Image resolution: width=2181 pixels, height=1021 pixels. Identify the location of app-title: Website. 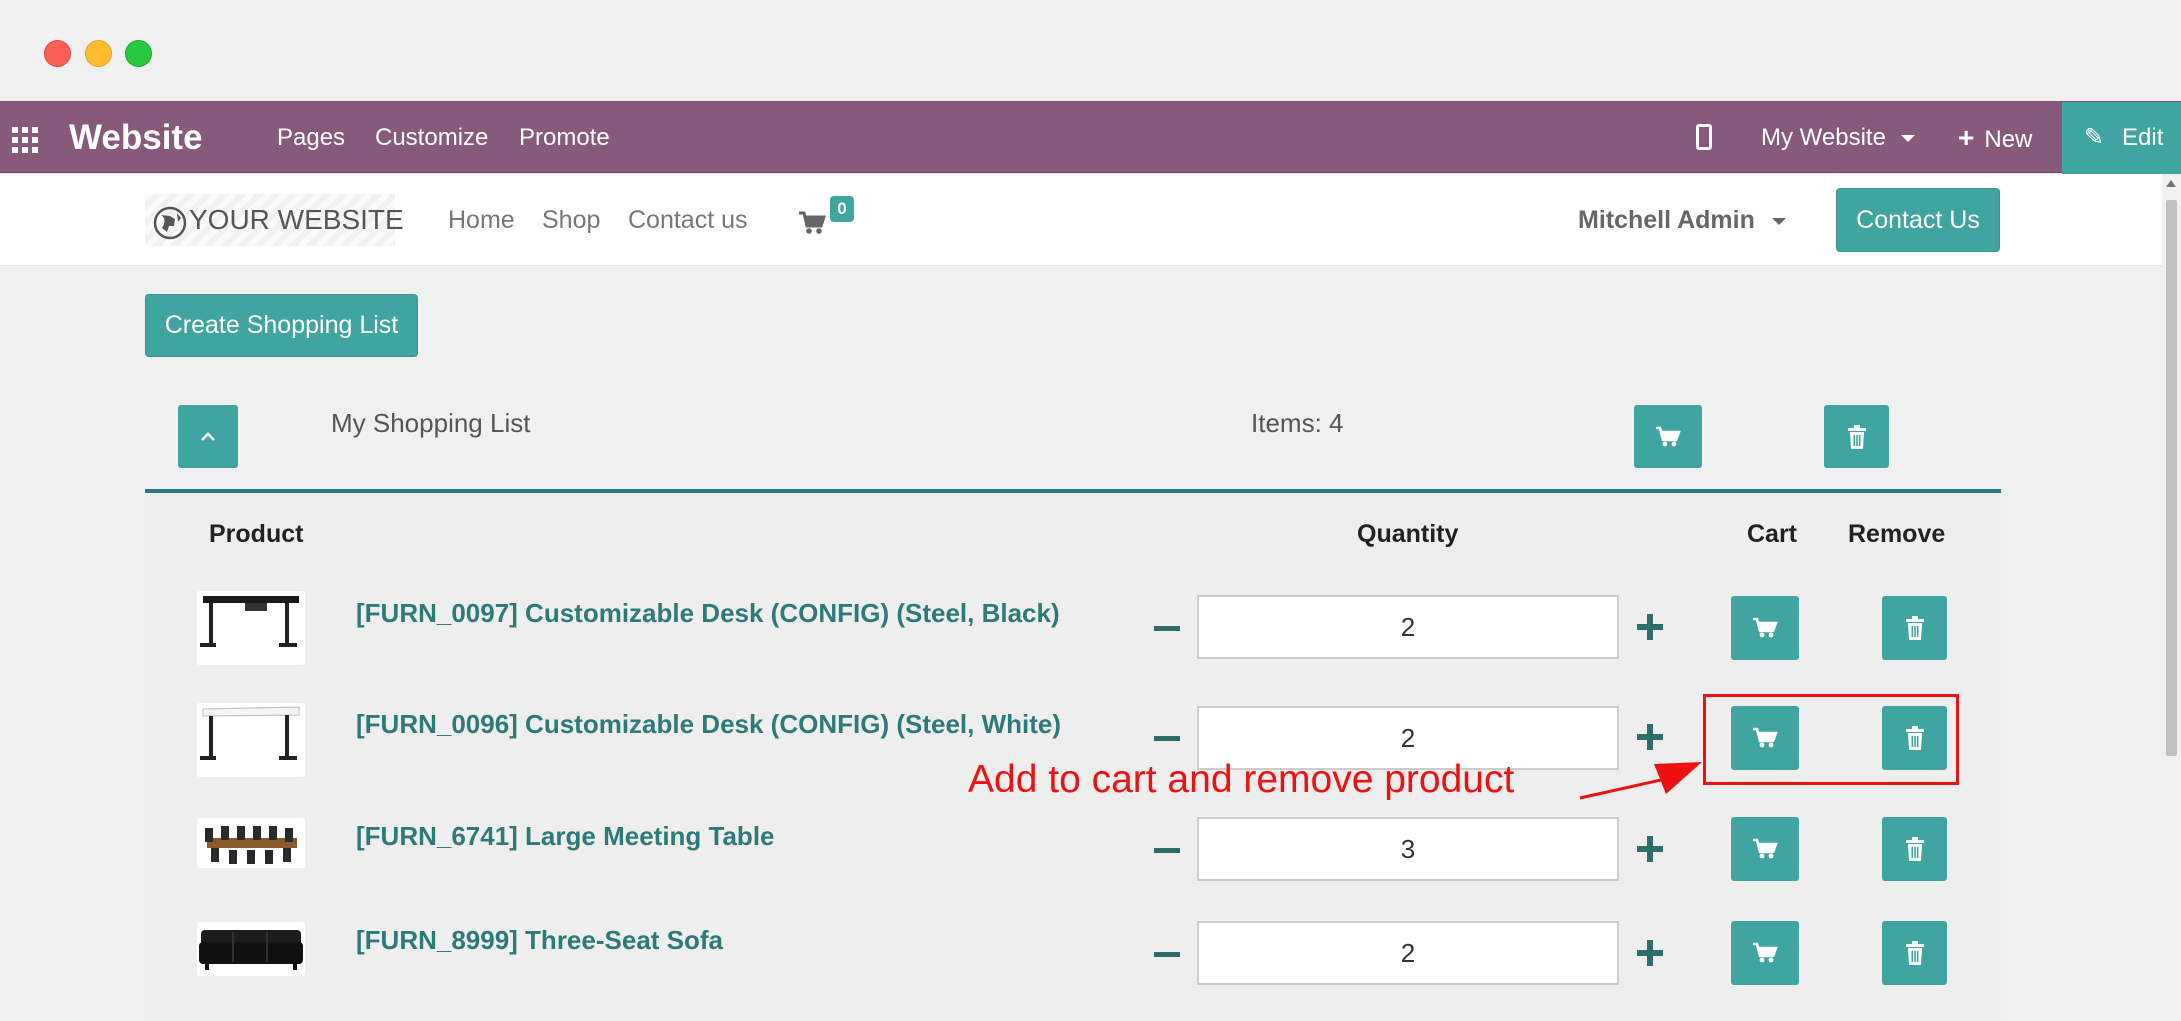
(136, 137).